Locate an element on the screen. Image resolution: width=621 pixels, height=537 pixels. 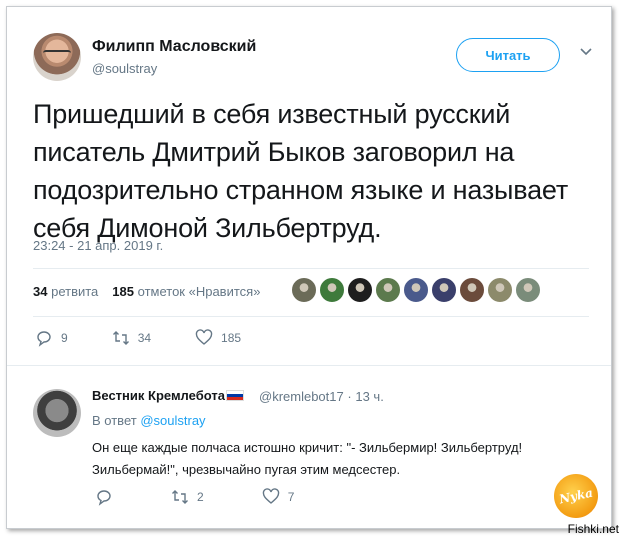
likes-count: 185 is located at coordinates (123, 291).